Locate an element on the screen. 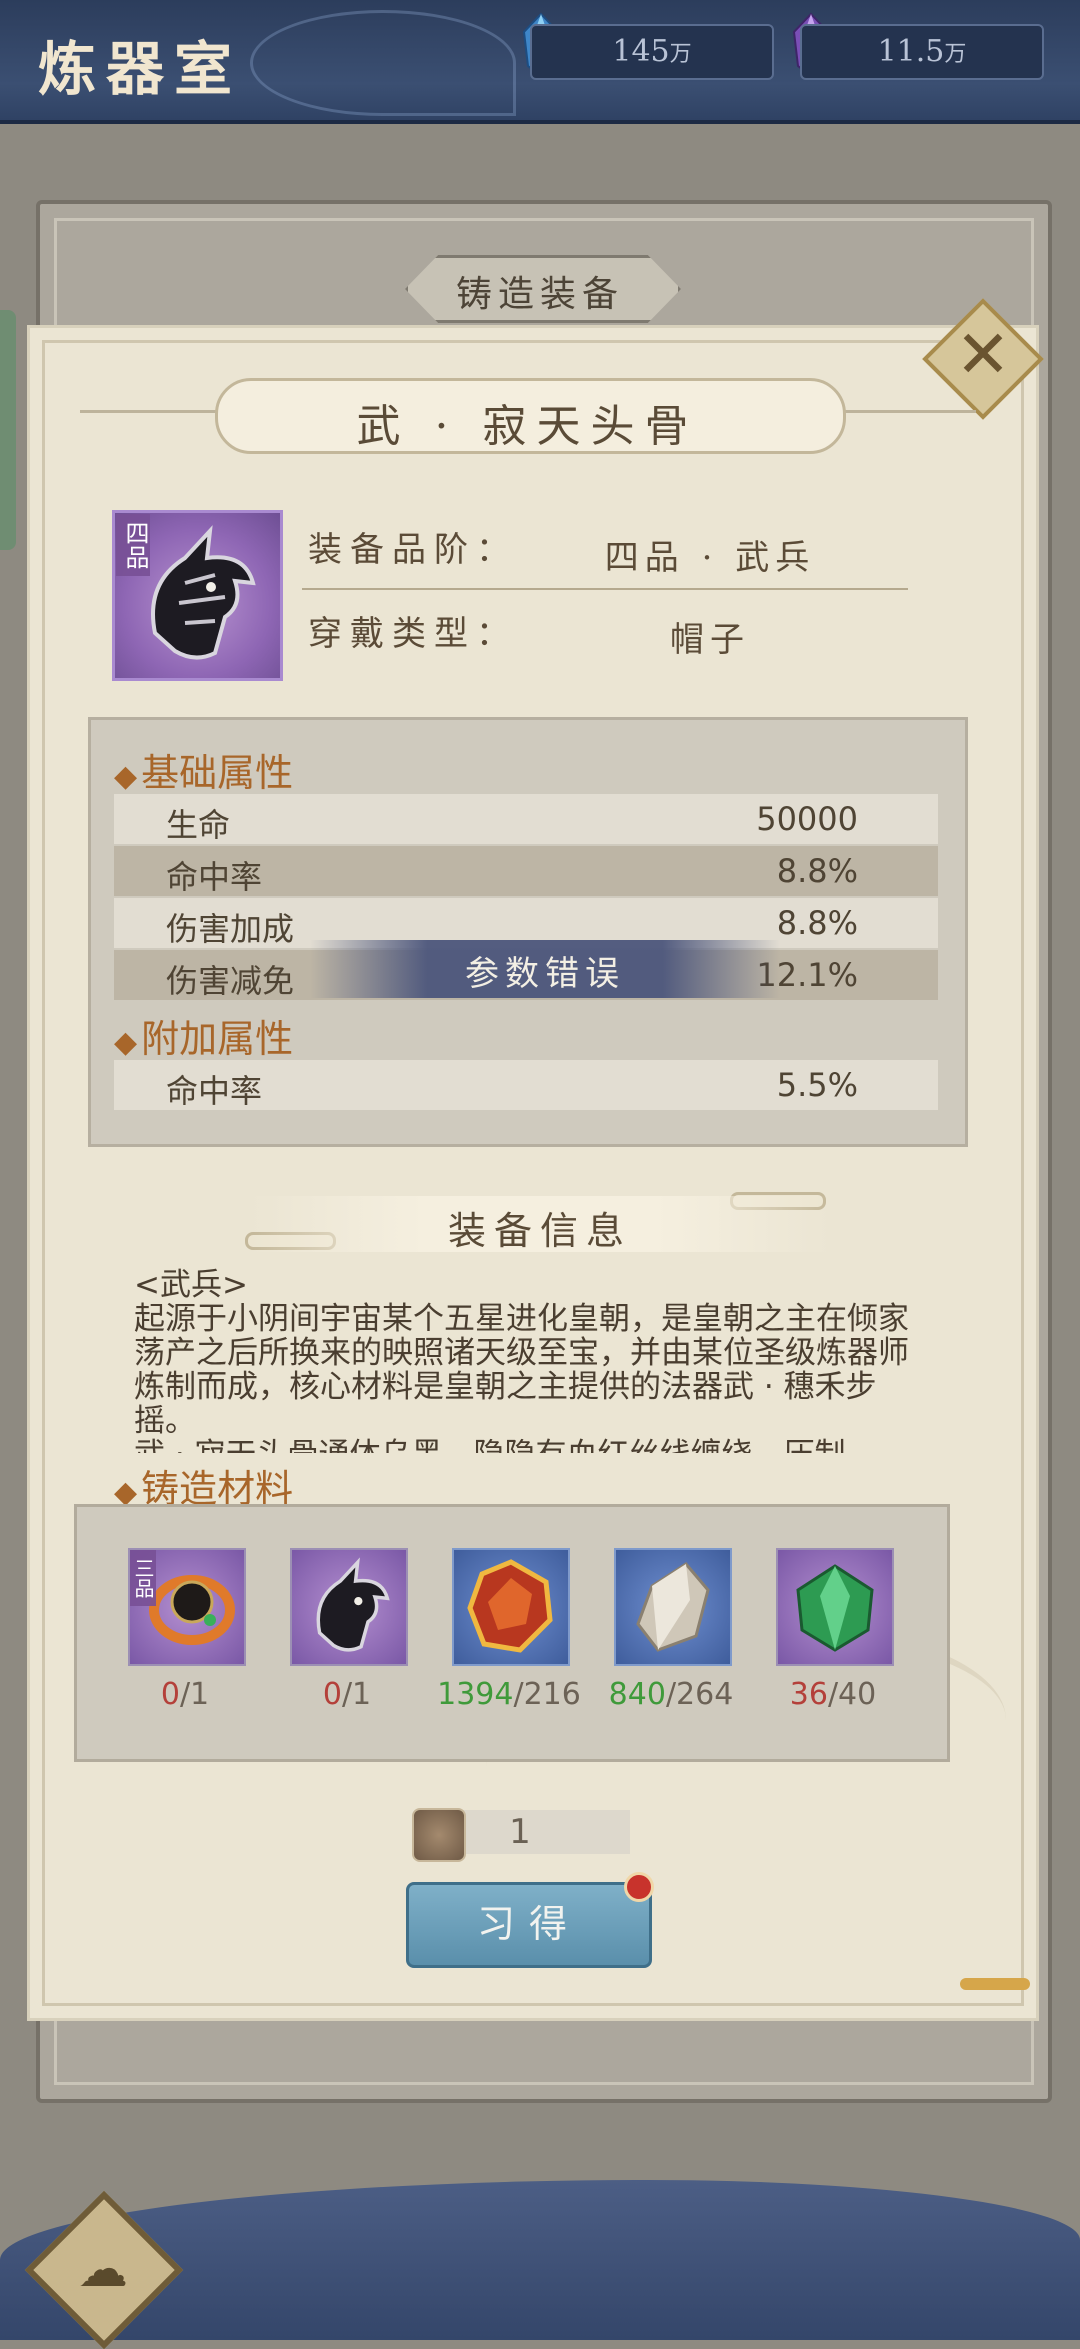 This screenshot has width=1080, height=2349. resource-counter-crystal: 145万 is located at coordinates (652, 52).